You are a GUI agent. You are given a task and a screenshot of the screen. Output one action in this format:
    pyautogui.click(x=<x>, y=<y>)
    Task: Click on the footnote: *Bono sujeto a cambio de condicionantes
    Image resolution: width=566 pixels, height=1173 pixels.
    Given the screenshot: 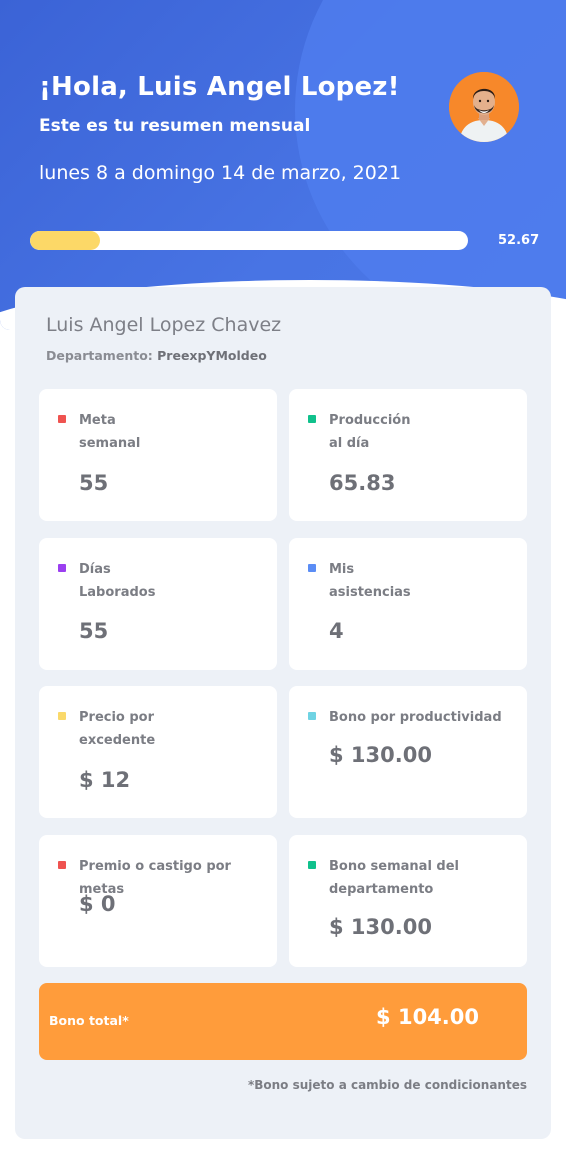 What is the action you would take?
    pyautogui.click(x=387, y=1085)
    